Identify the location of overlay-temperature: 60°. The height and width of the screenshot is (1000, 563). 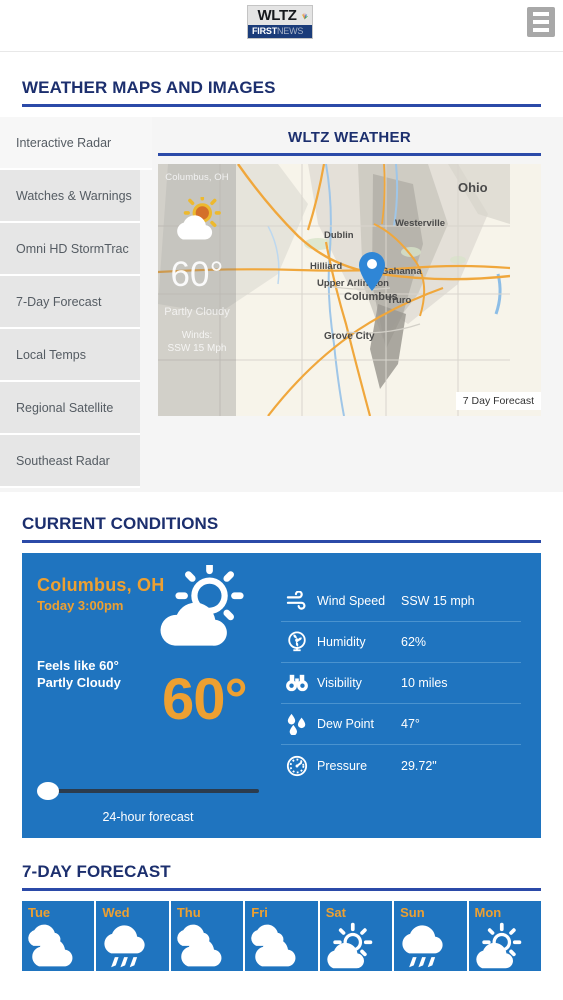
(197, 274).